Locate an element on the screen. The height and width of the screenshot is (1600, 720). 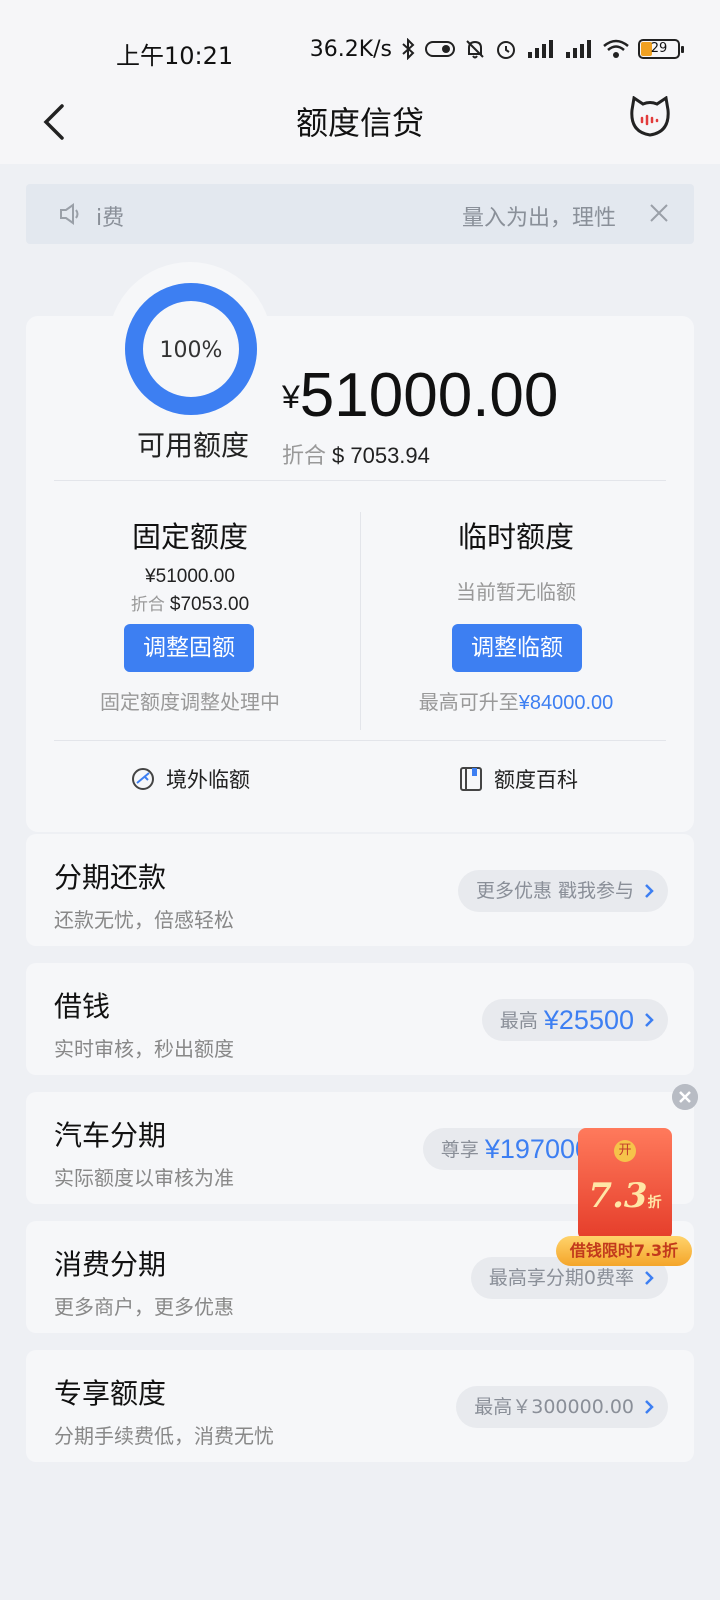
page-title: 额度信贷 is located at coordinates (359, 123).